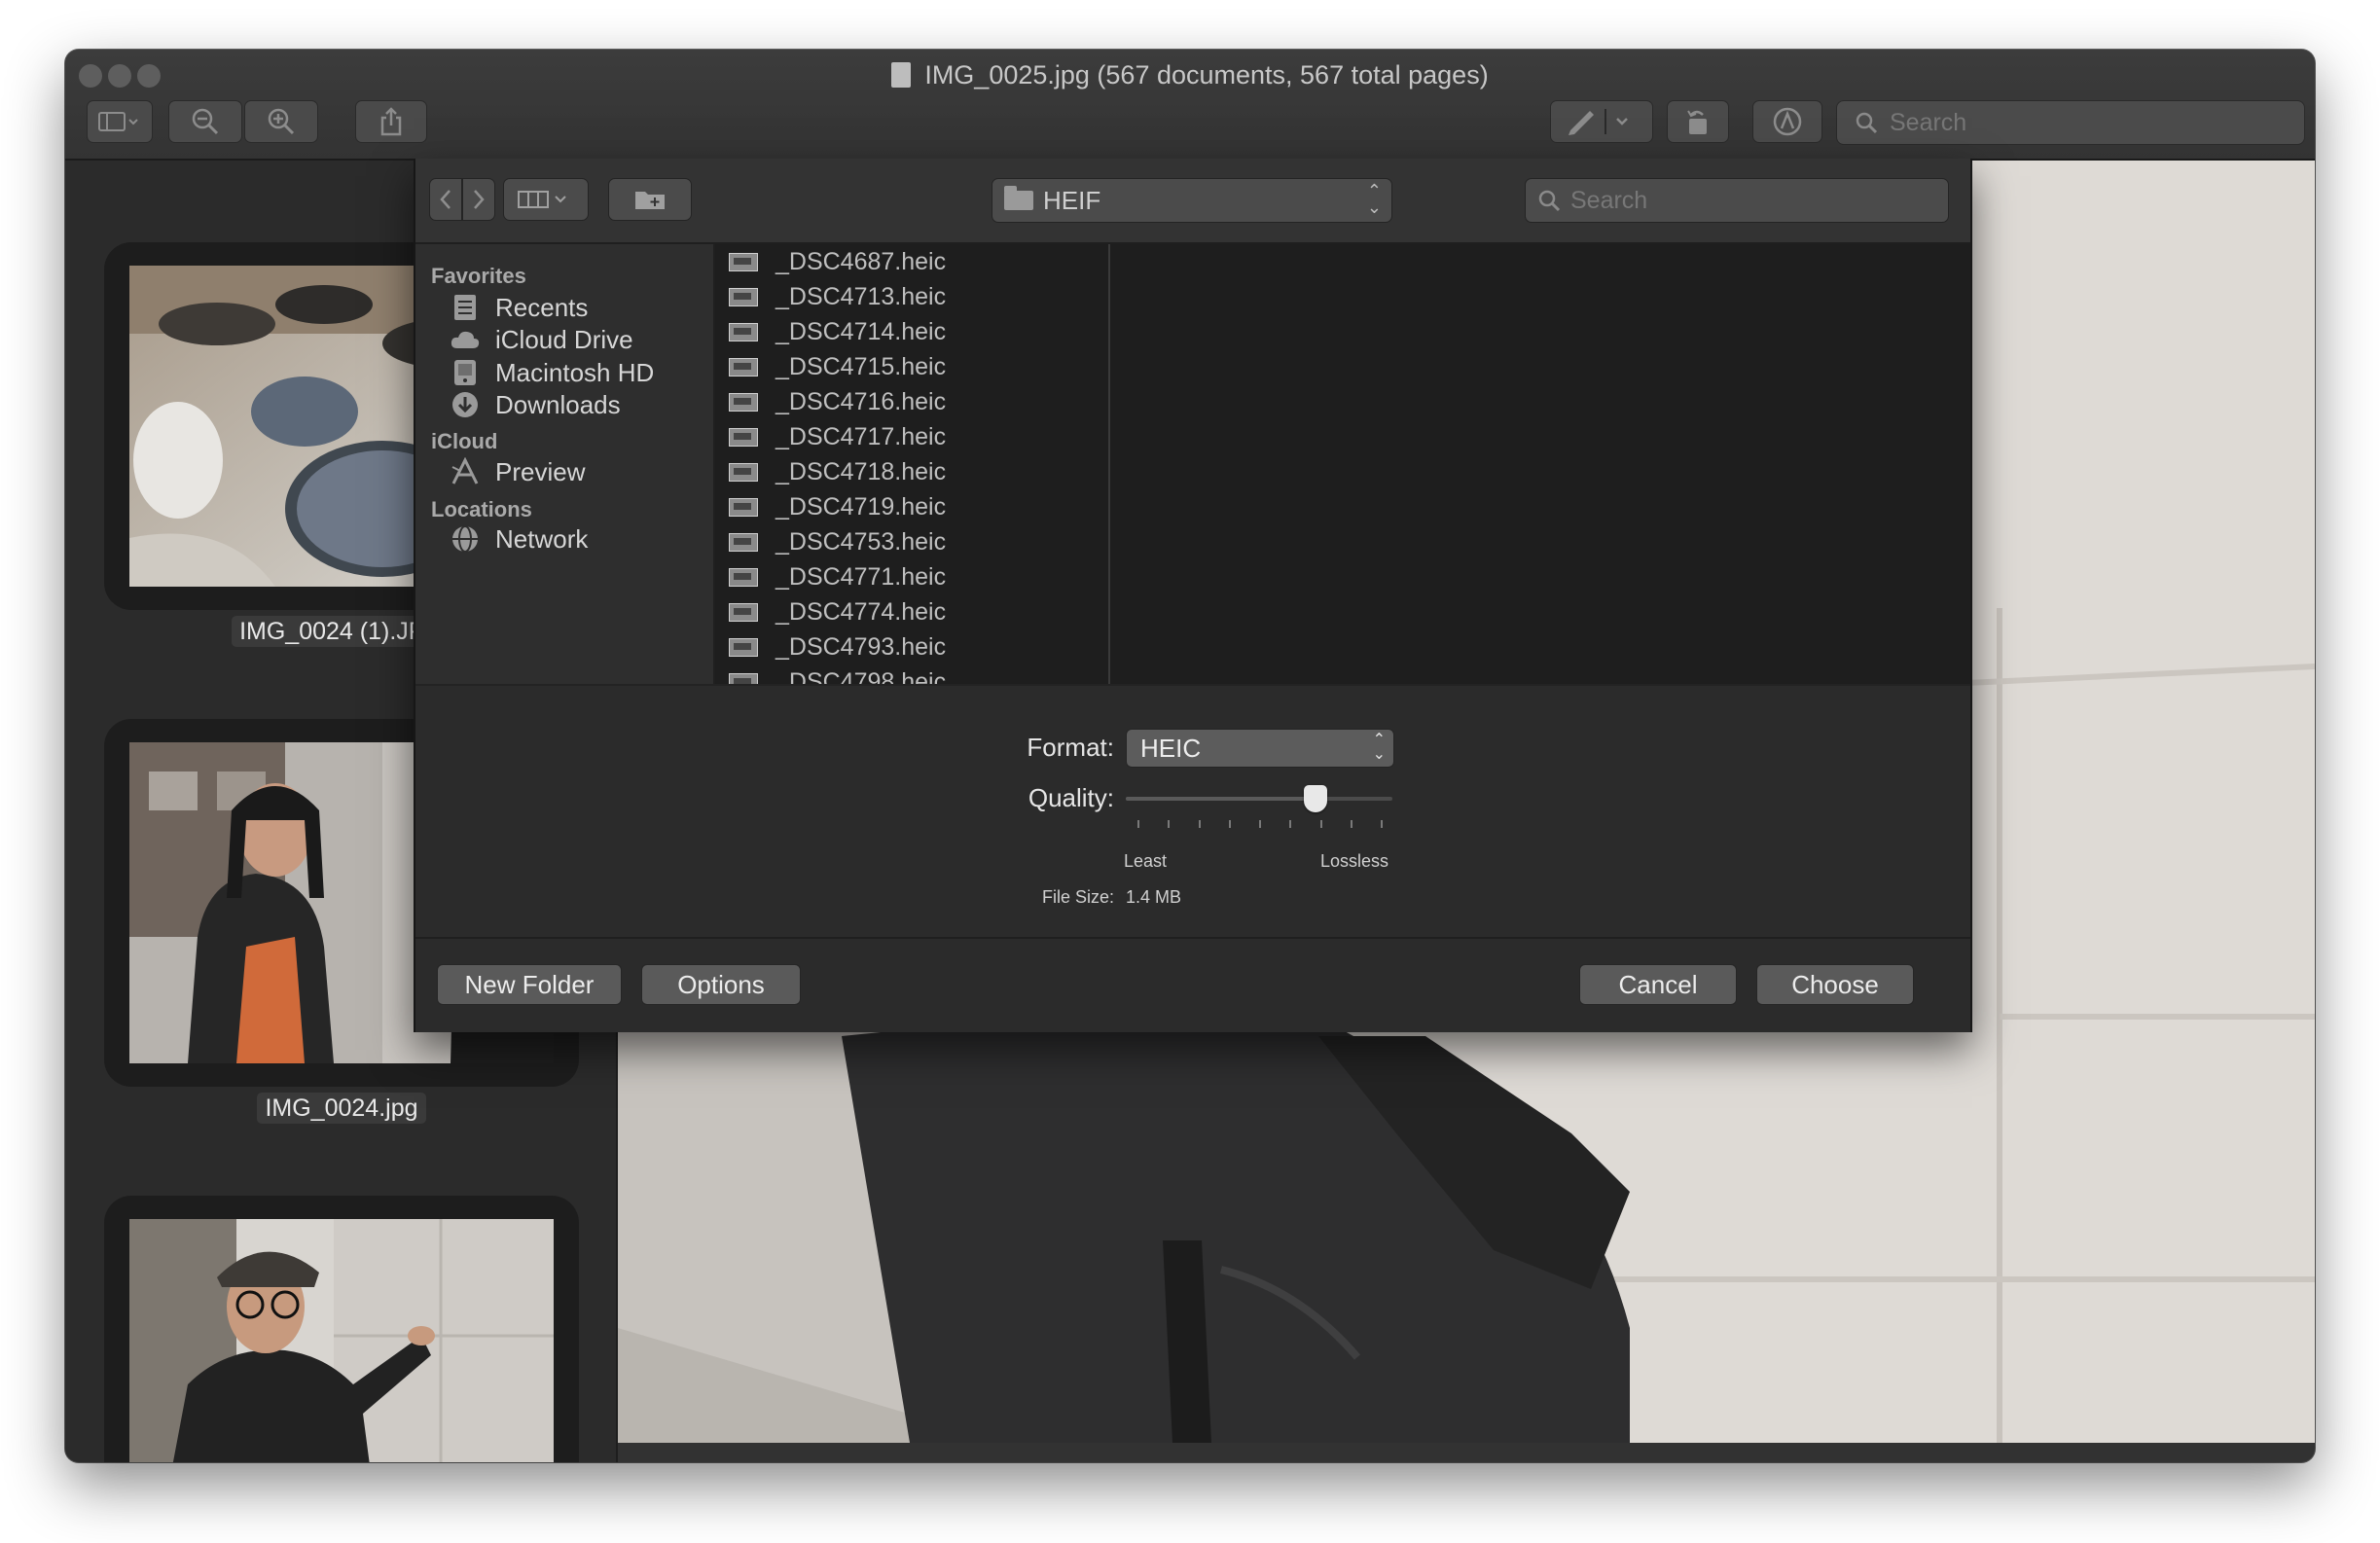 This screenshot has height=1543, width=2380. Describe the element at coordinates (650, 199) in the screenshot. I see `new-folder-toolbar-button` at that location.